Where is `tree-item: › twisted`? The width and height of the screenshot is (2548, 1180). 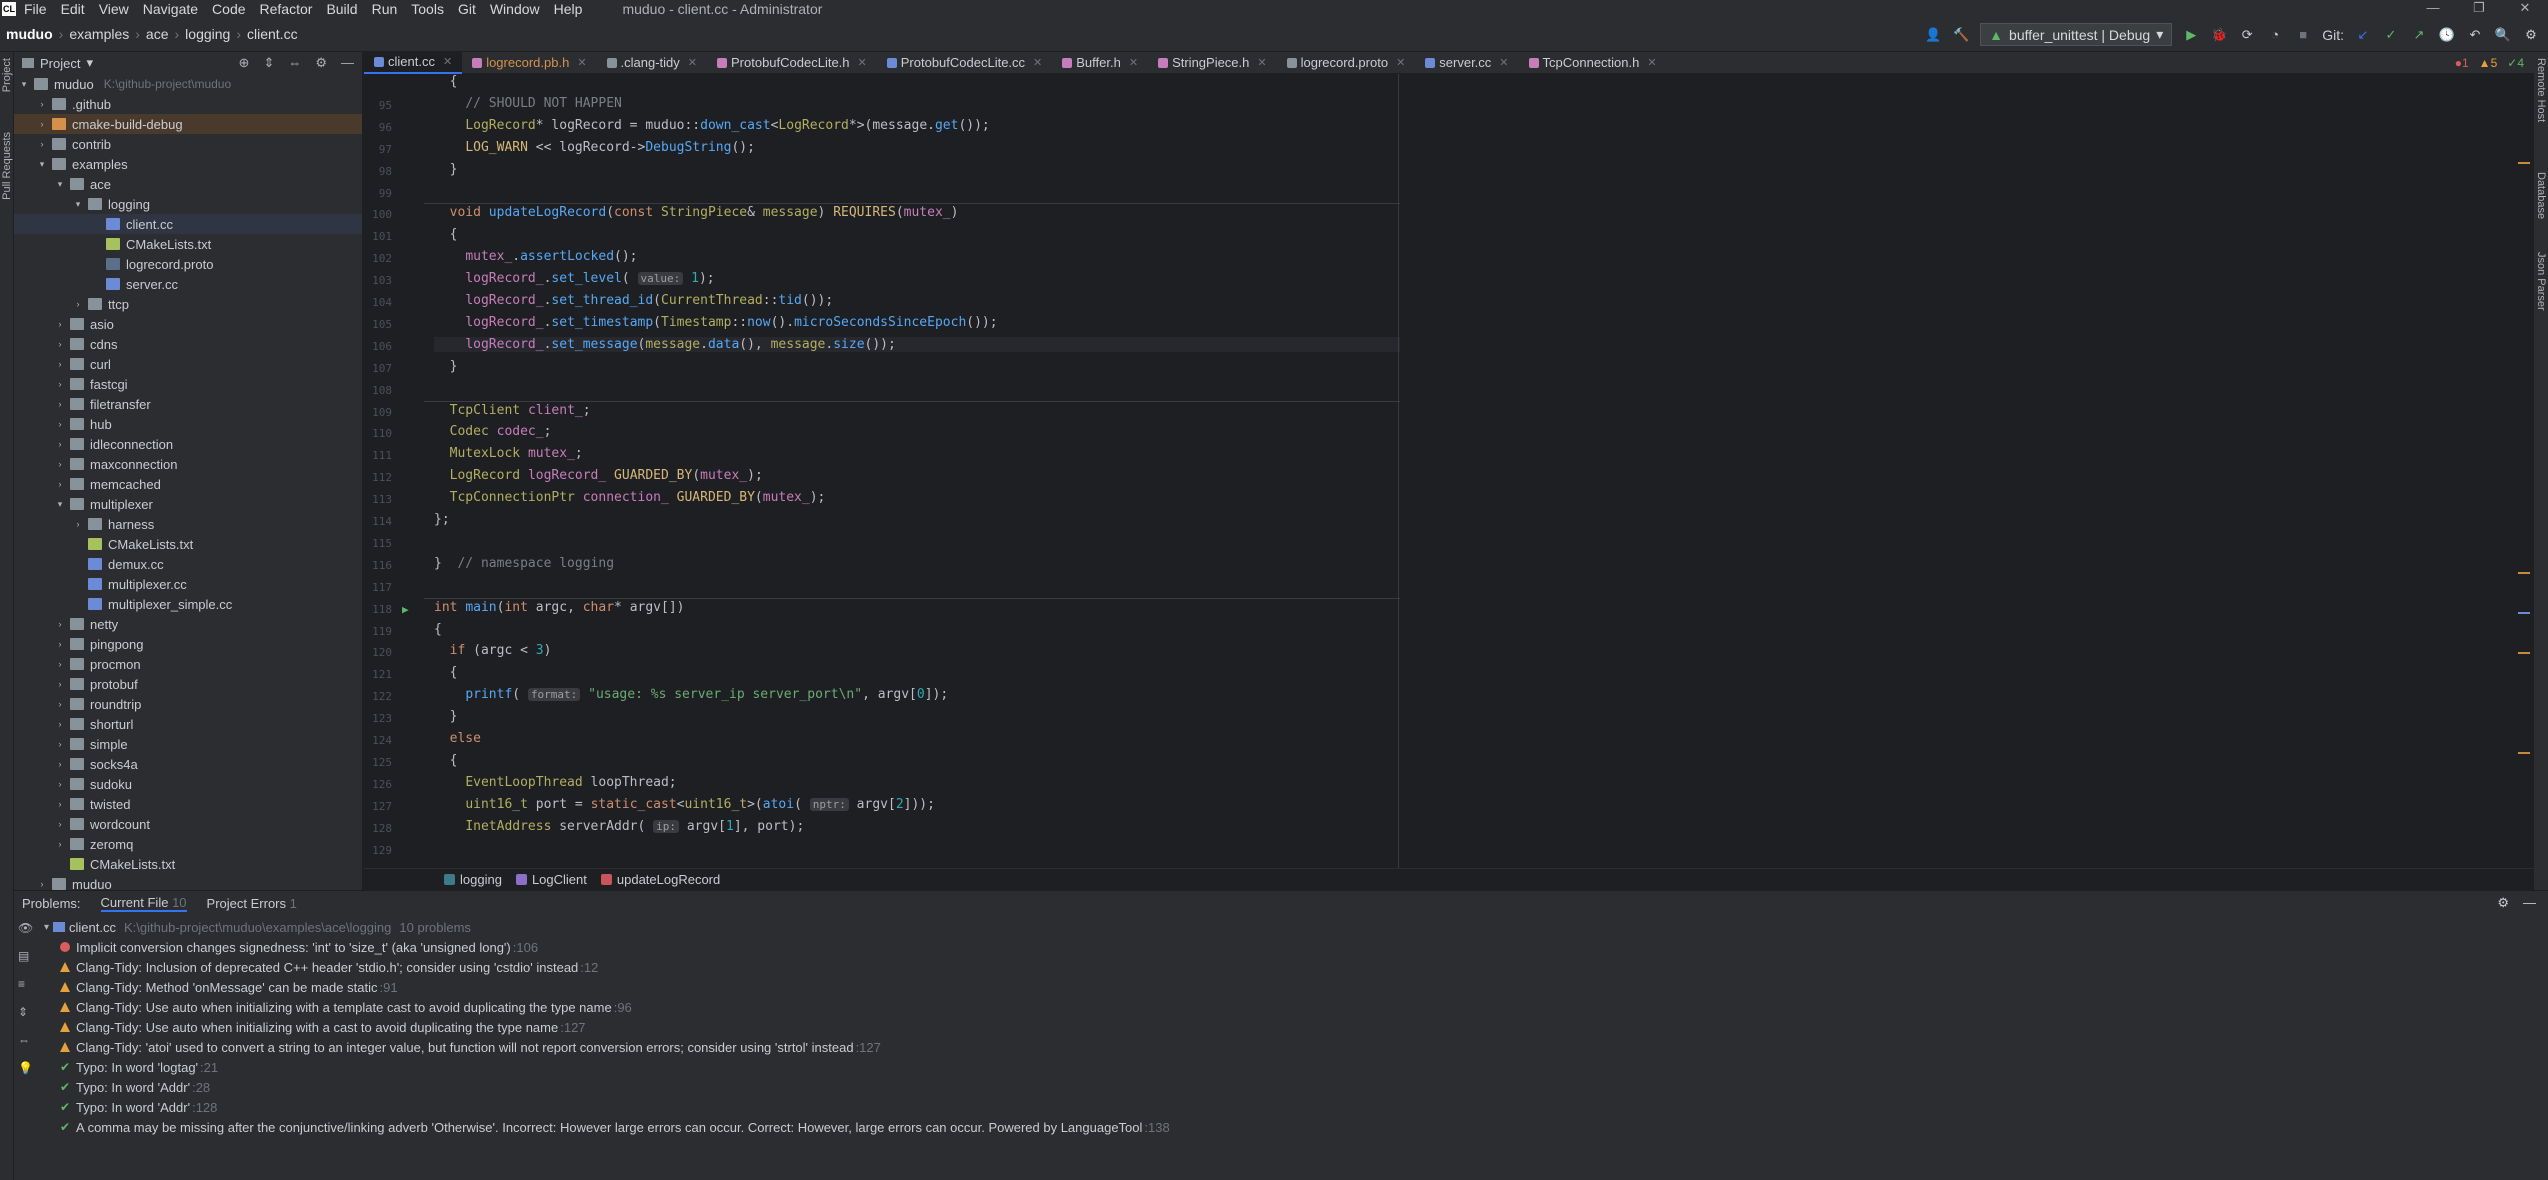
tree-item: › twisted is located at coordinates (188, 804).